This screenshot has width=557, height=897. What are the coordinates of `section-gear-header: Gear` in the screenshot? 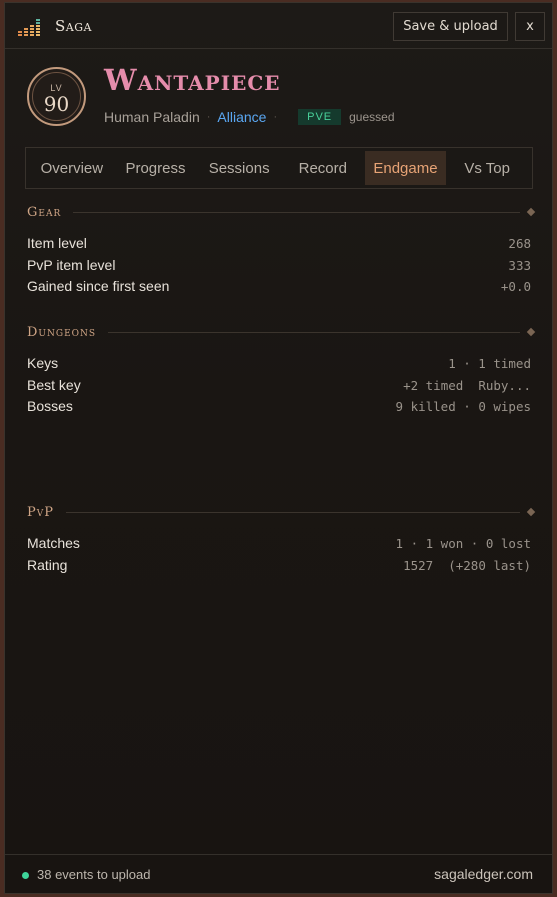 It's located at (281, 212).